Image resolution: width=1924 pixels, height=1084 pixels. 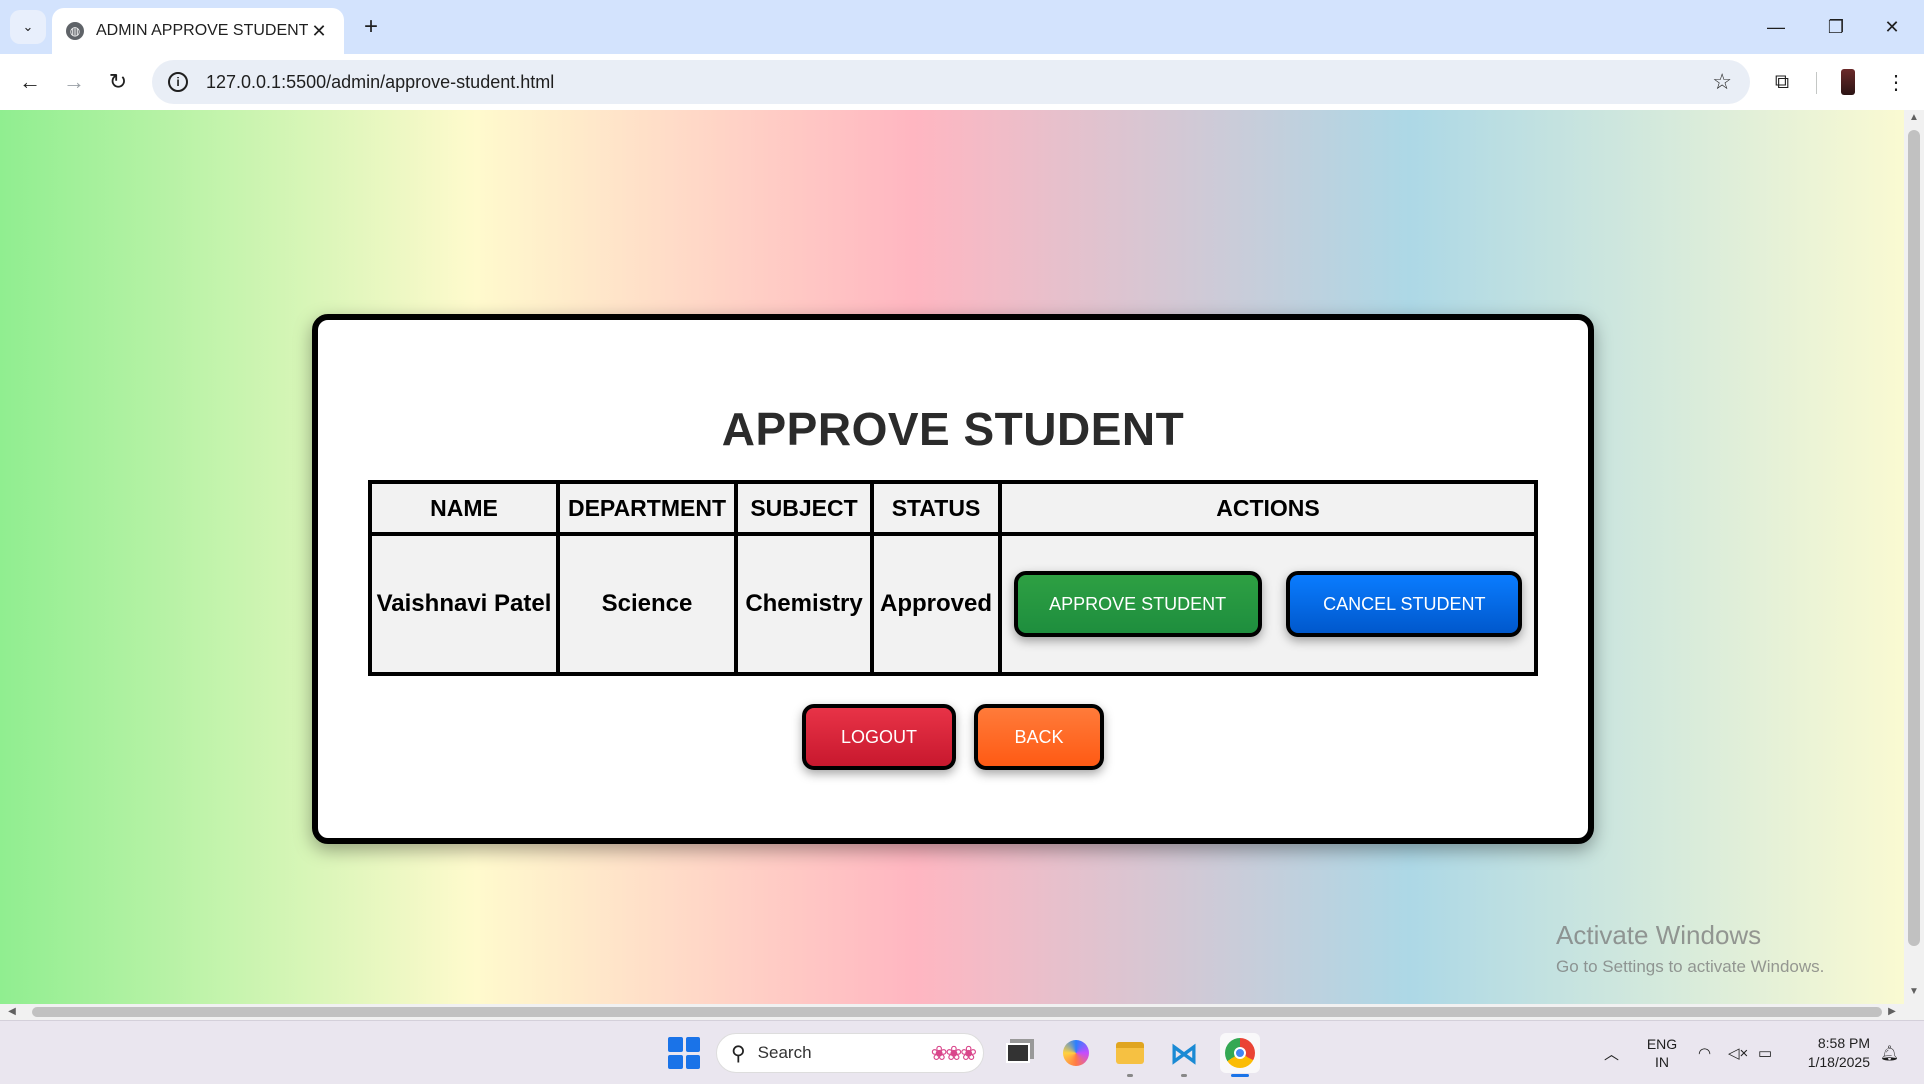 I want to click on horizontal-scroll-thumb, so click(x=957, y=1012).